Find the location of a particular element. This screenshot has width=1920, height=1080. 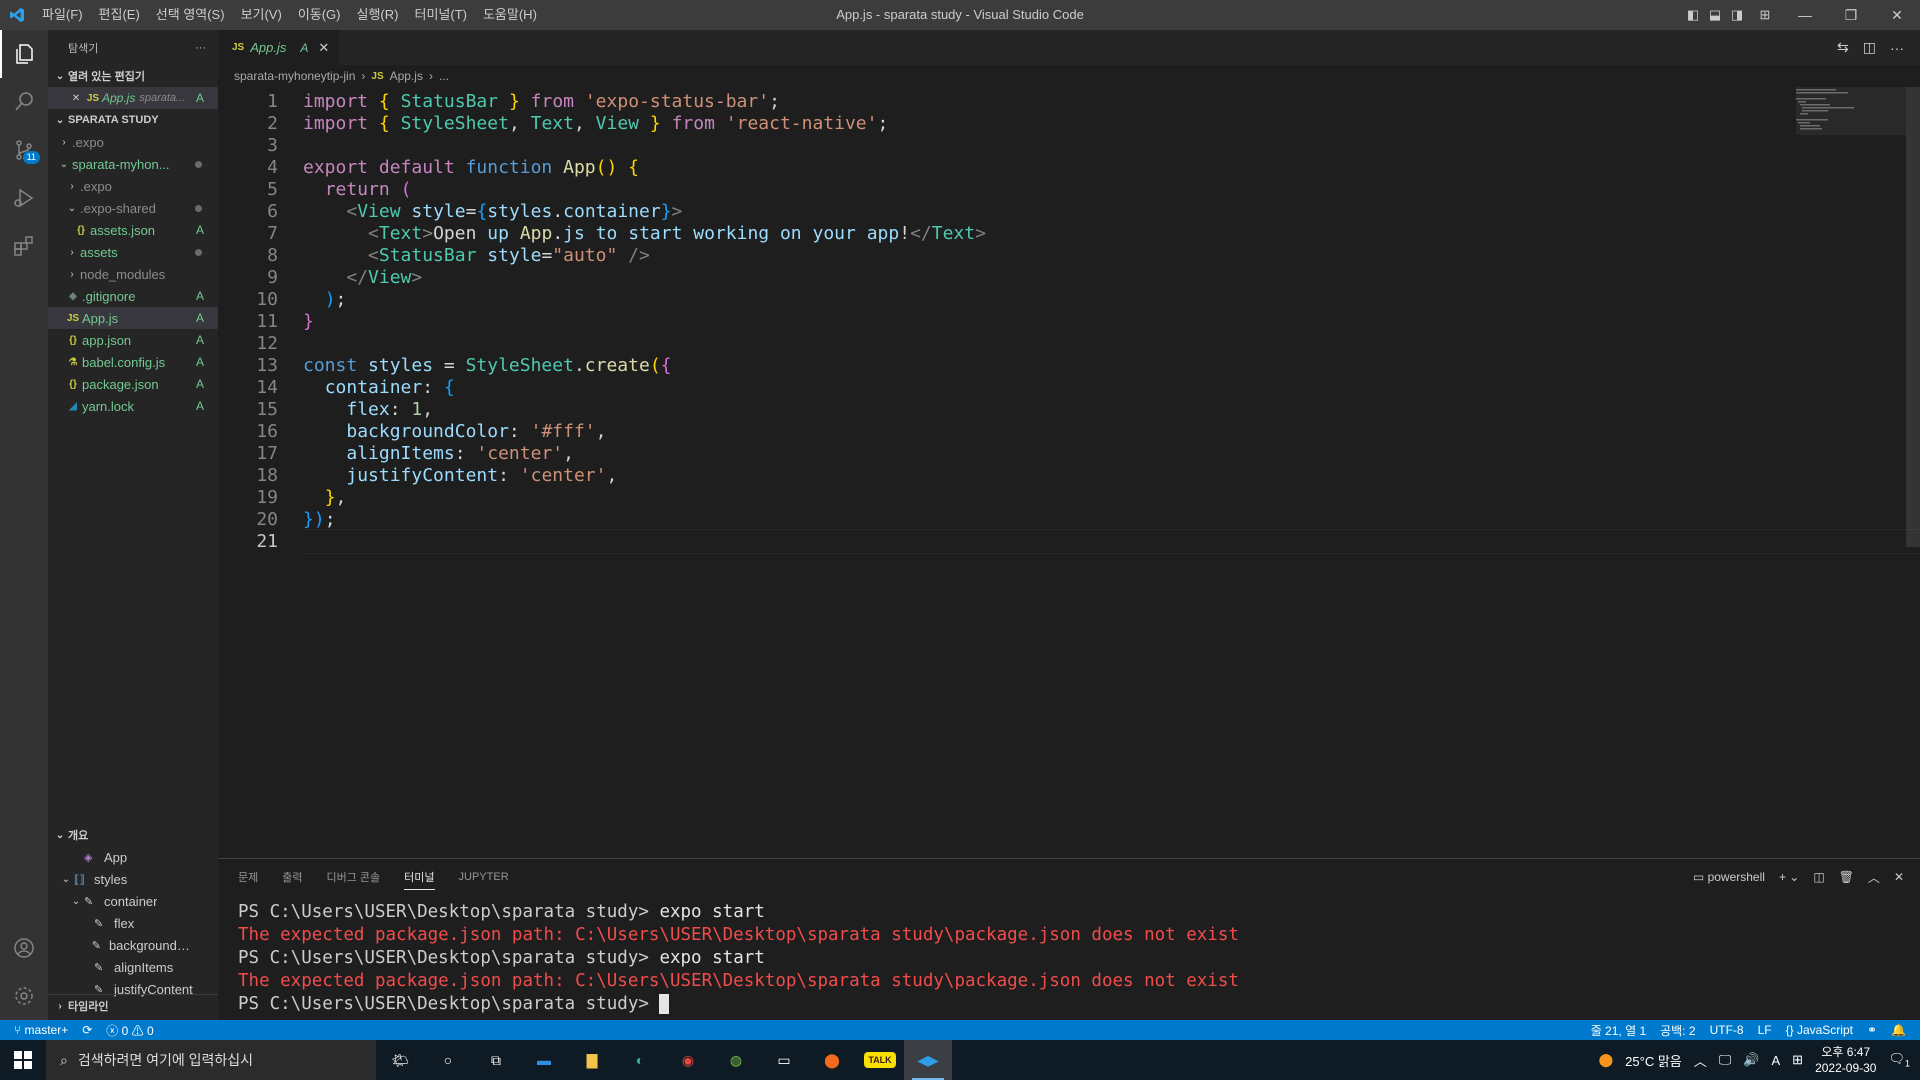

tree-item: ◆ .gitignore A is located at coordinates (133, 296).